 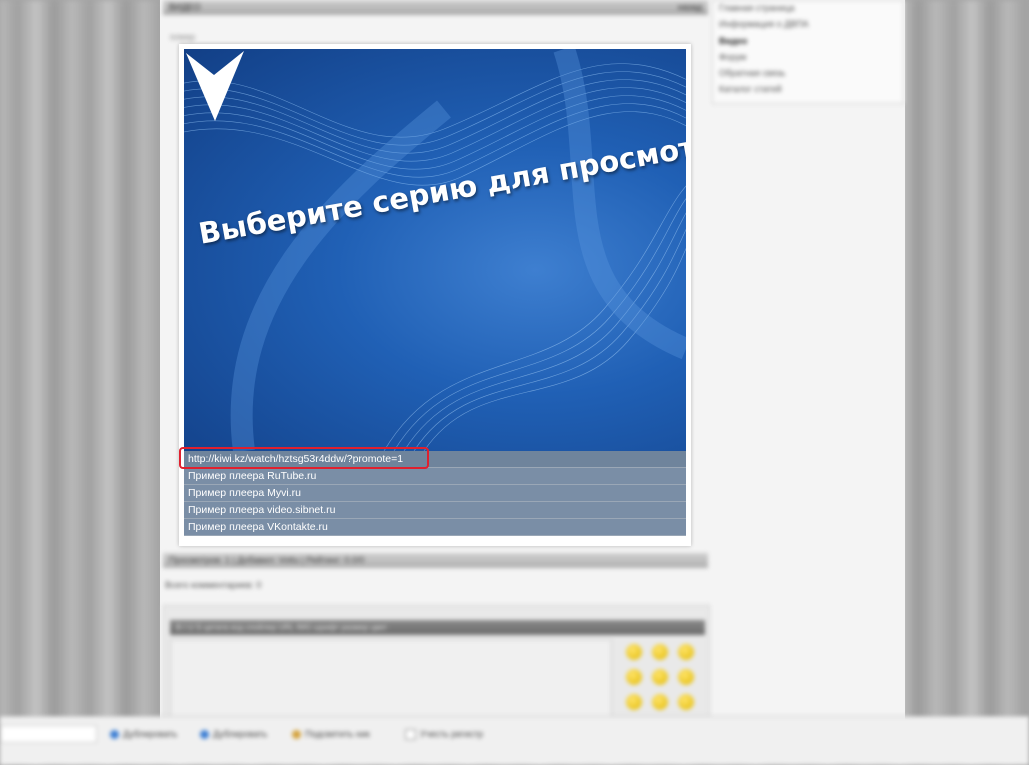 I want to click on series-item-sibnet: Пример плеера video.sibnet.ru, so click(x=435, y=510).